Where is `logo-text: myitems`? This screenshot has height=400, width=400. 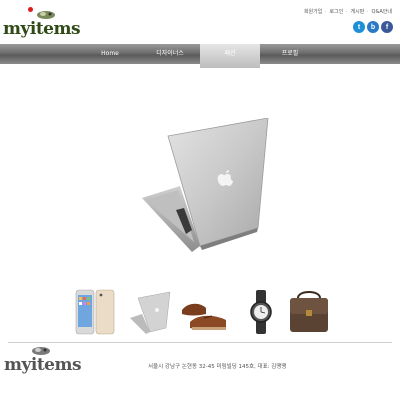
logo-text: myitems is located at coordinates (42, 29).